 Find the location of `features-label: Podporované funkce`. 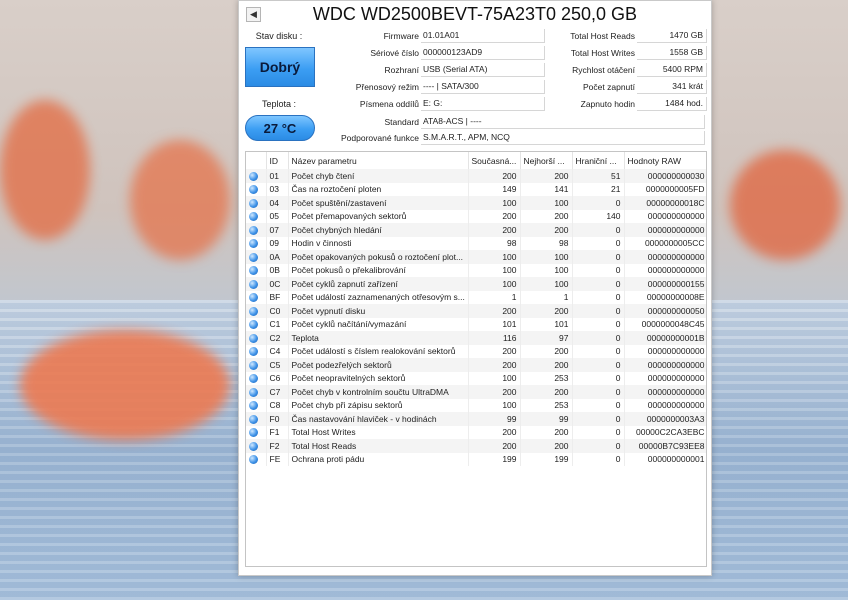

features-label: Podporované funkce is located at coordinates (380, 138).